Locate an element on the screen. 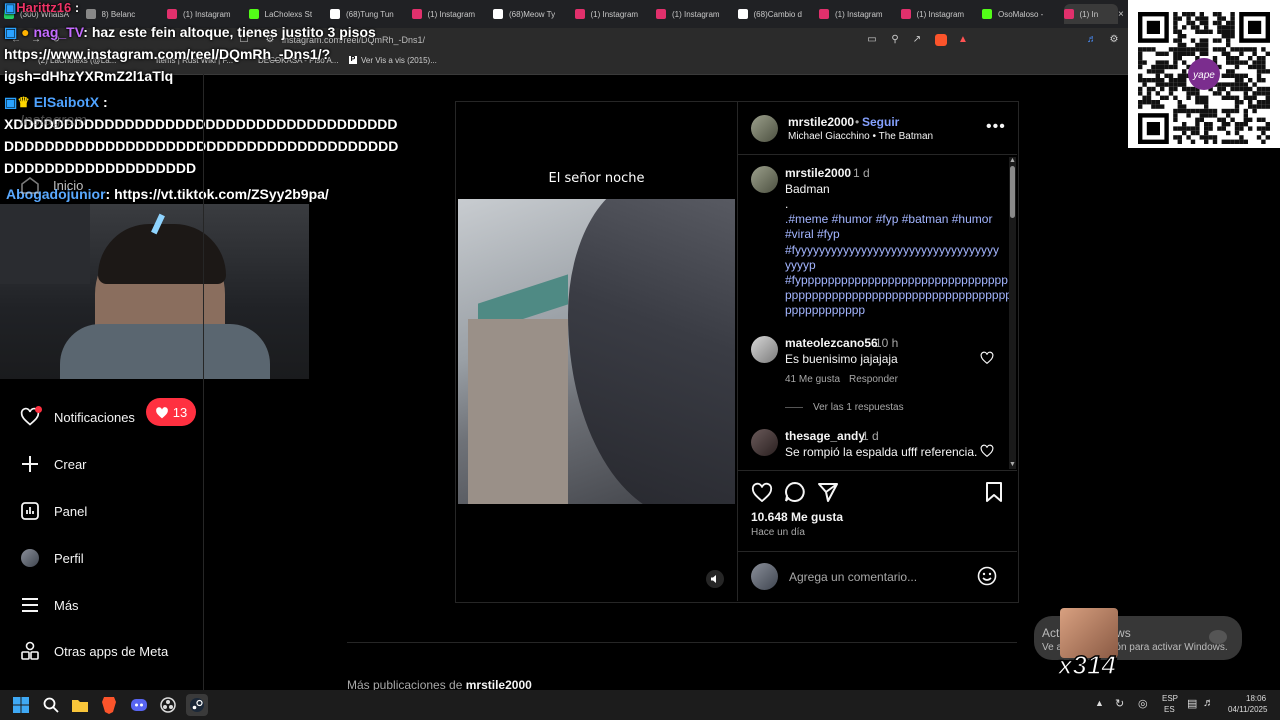  comment-icon is located at coordinates (795, 494).